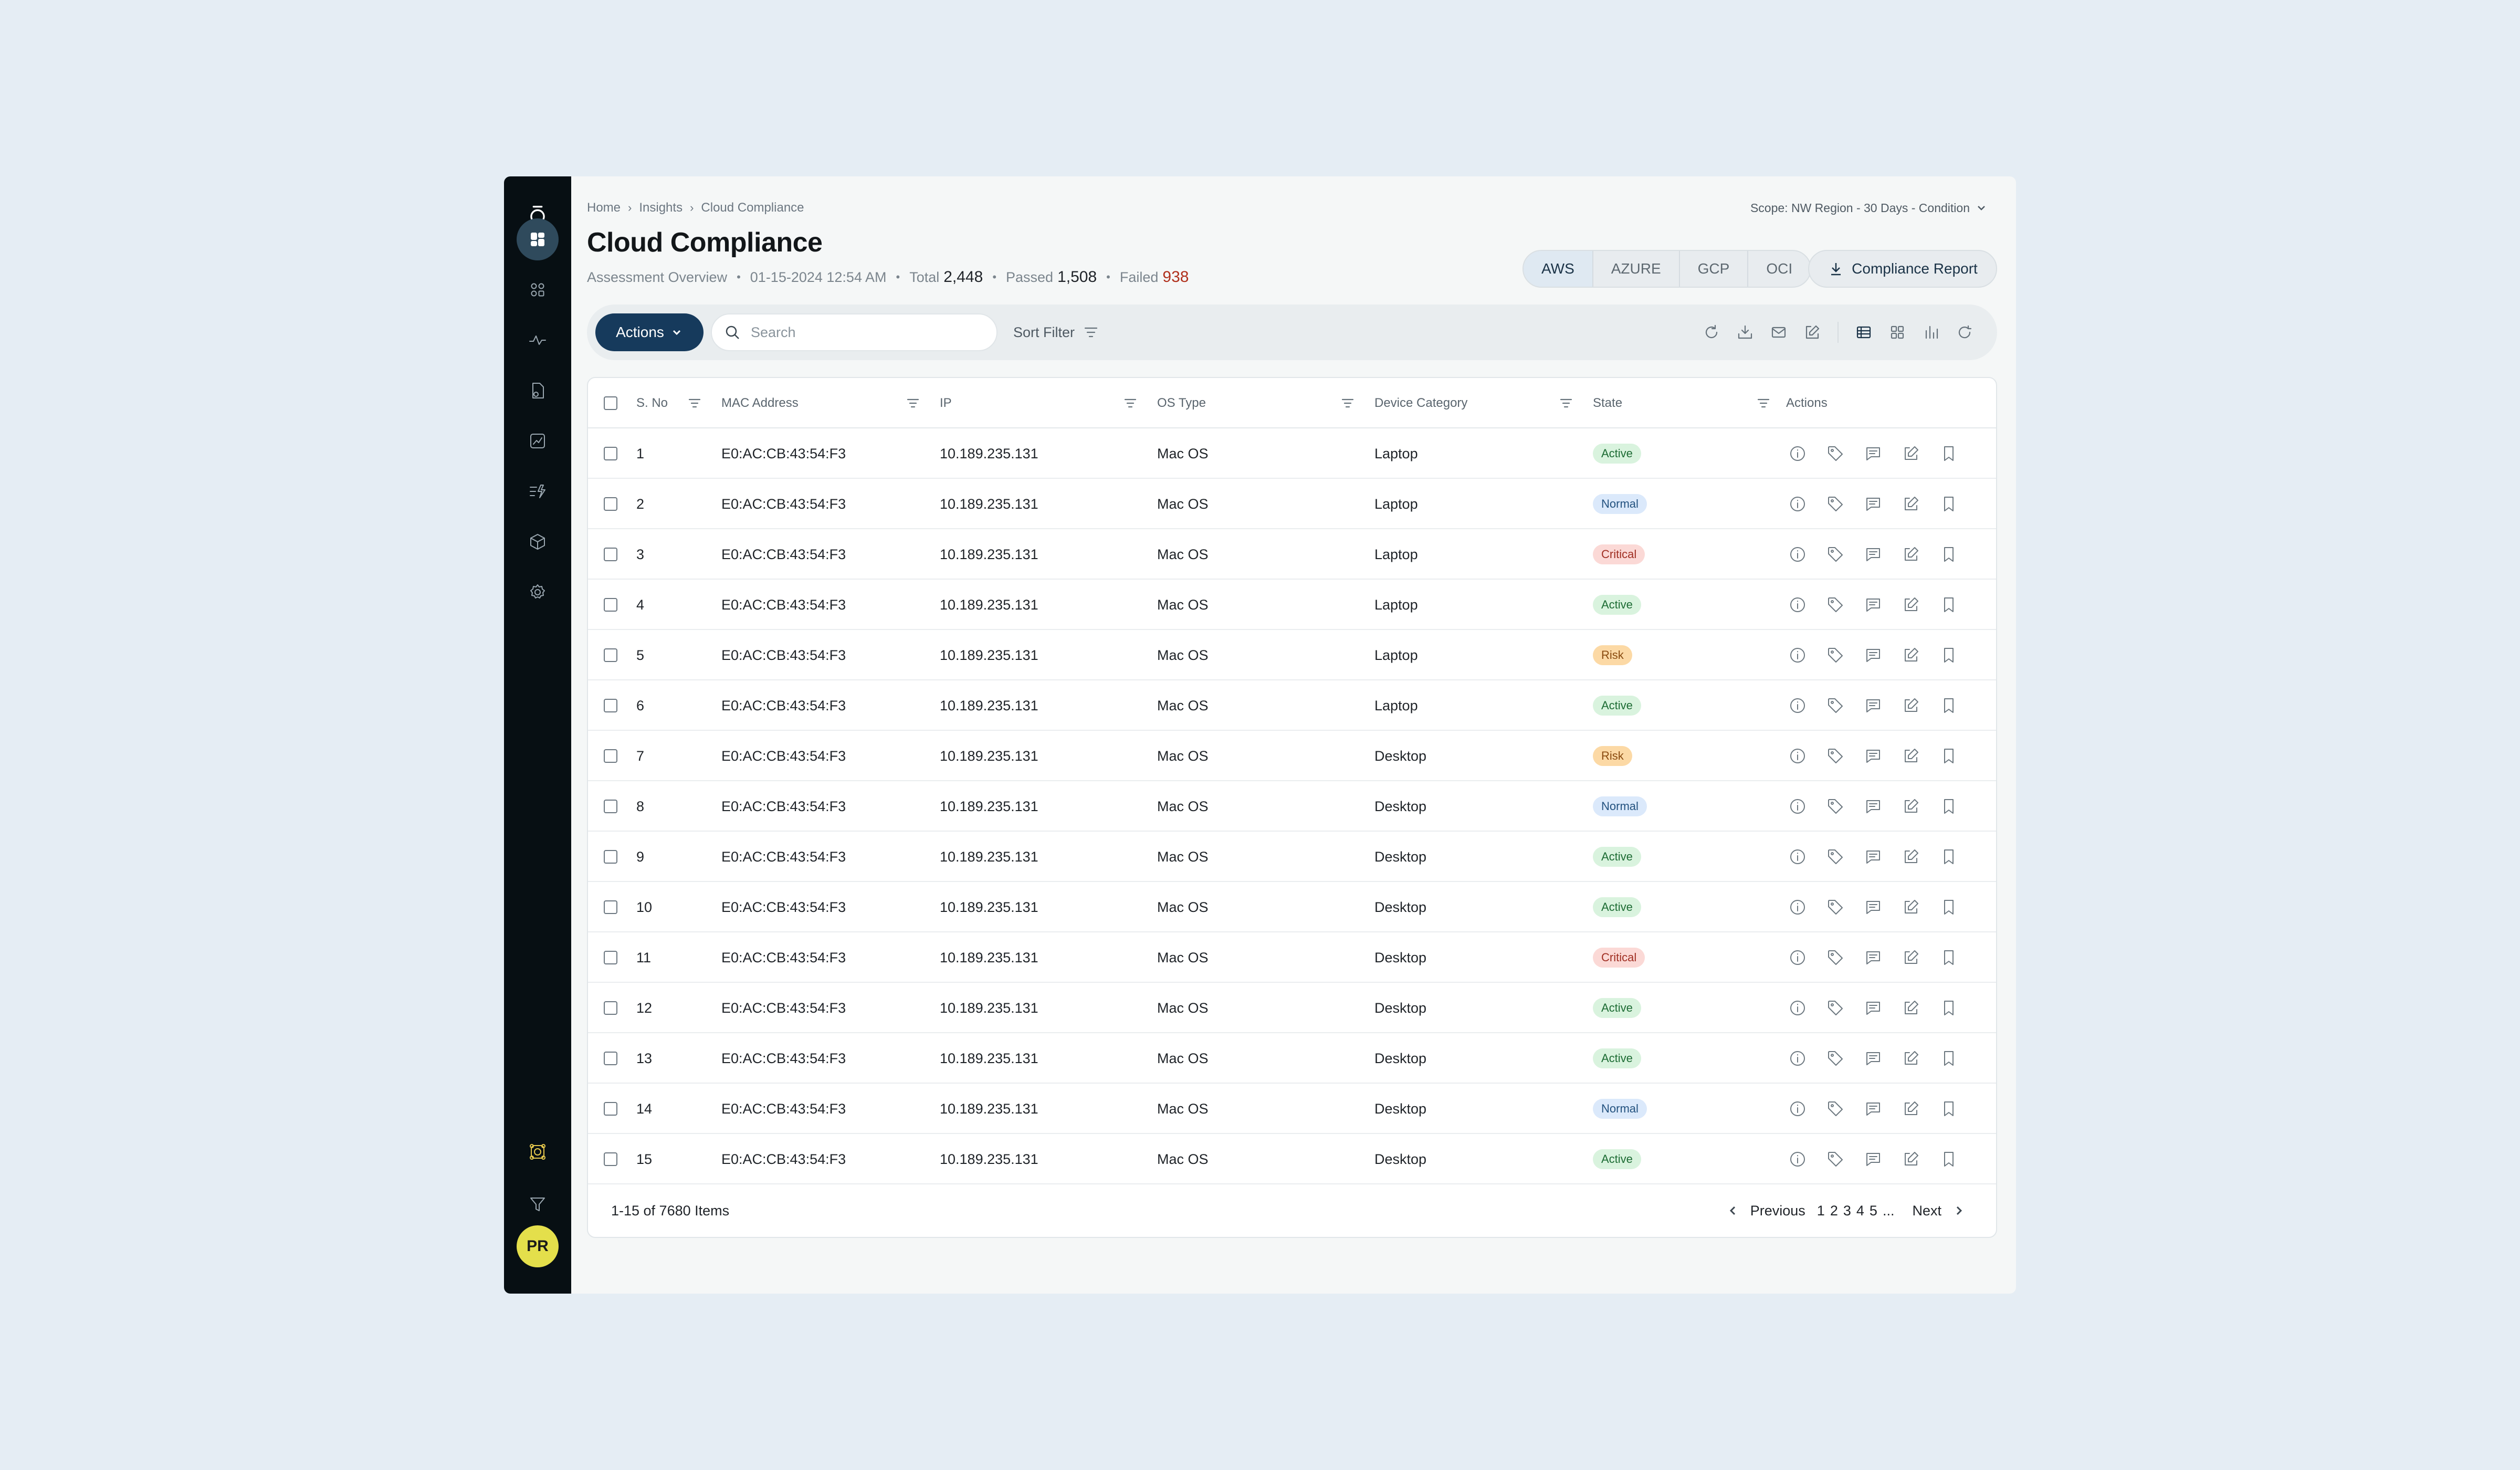  I want to click on grid-view-button, so click(1897, 332).